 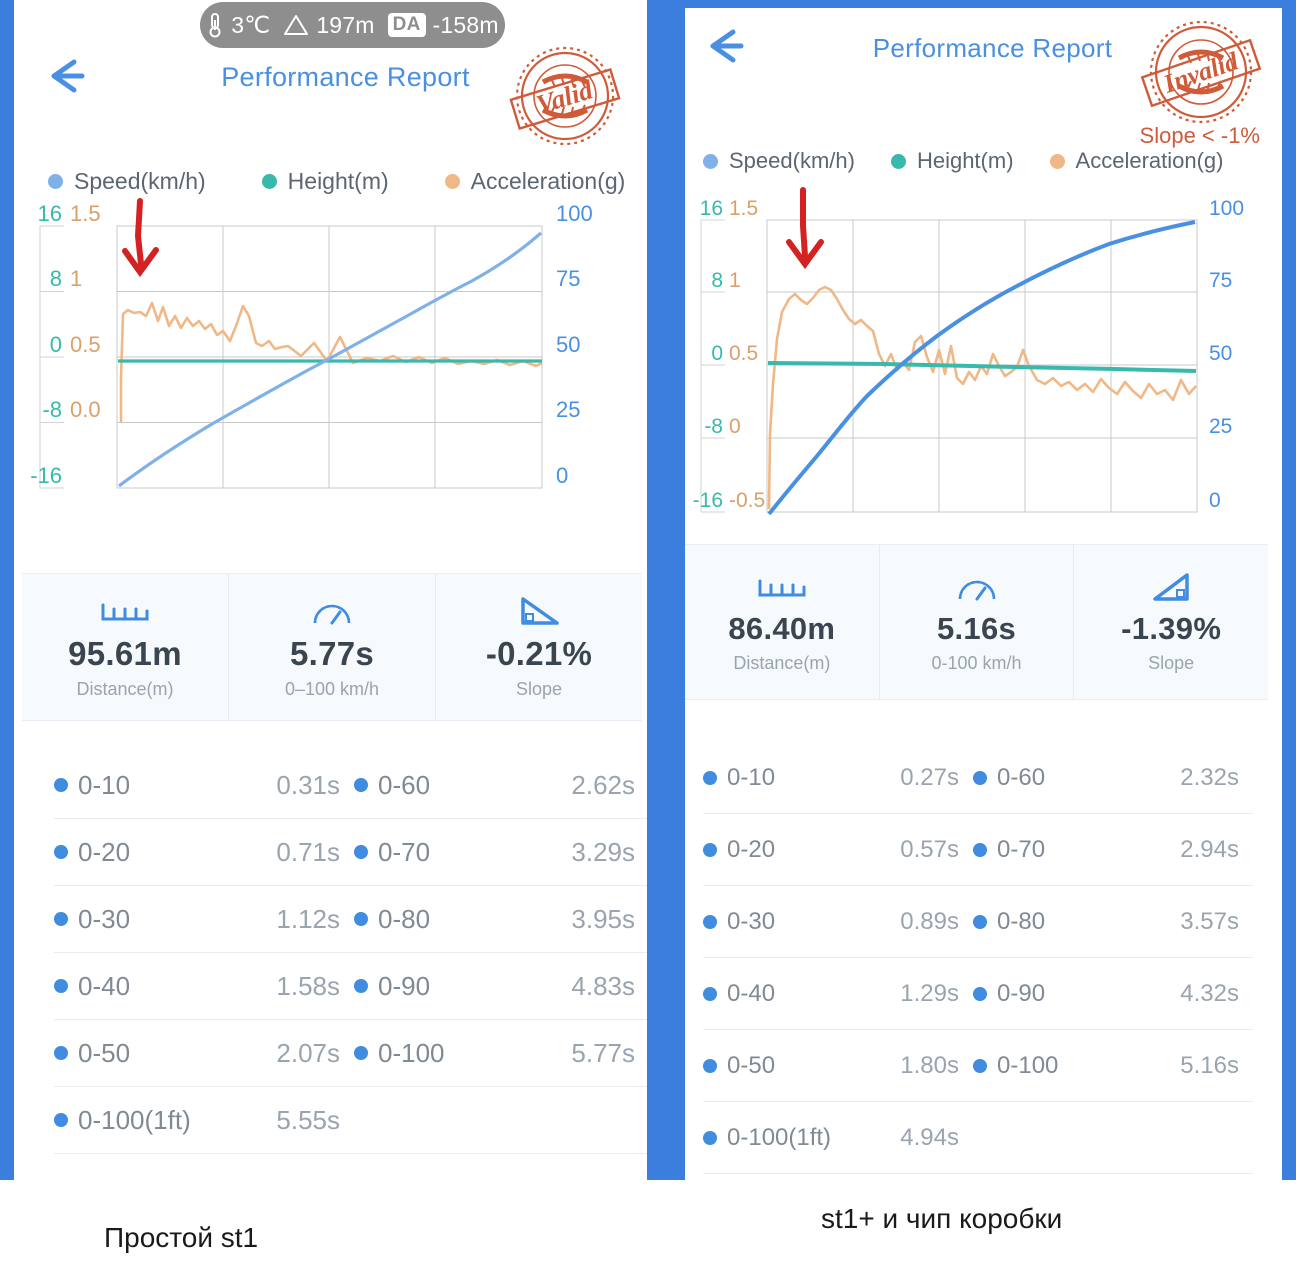 What do you see at coordinates (332, 688) in the screenshot?
I see `stat-zero-to-hundred-label: 0–100 km/h` at bounding box center [332, 688].